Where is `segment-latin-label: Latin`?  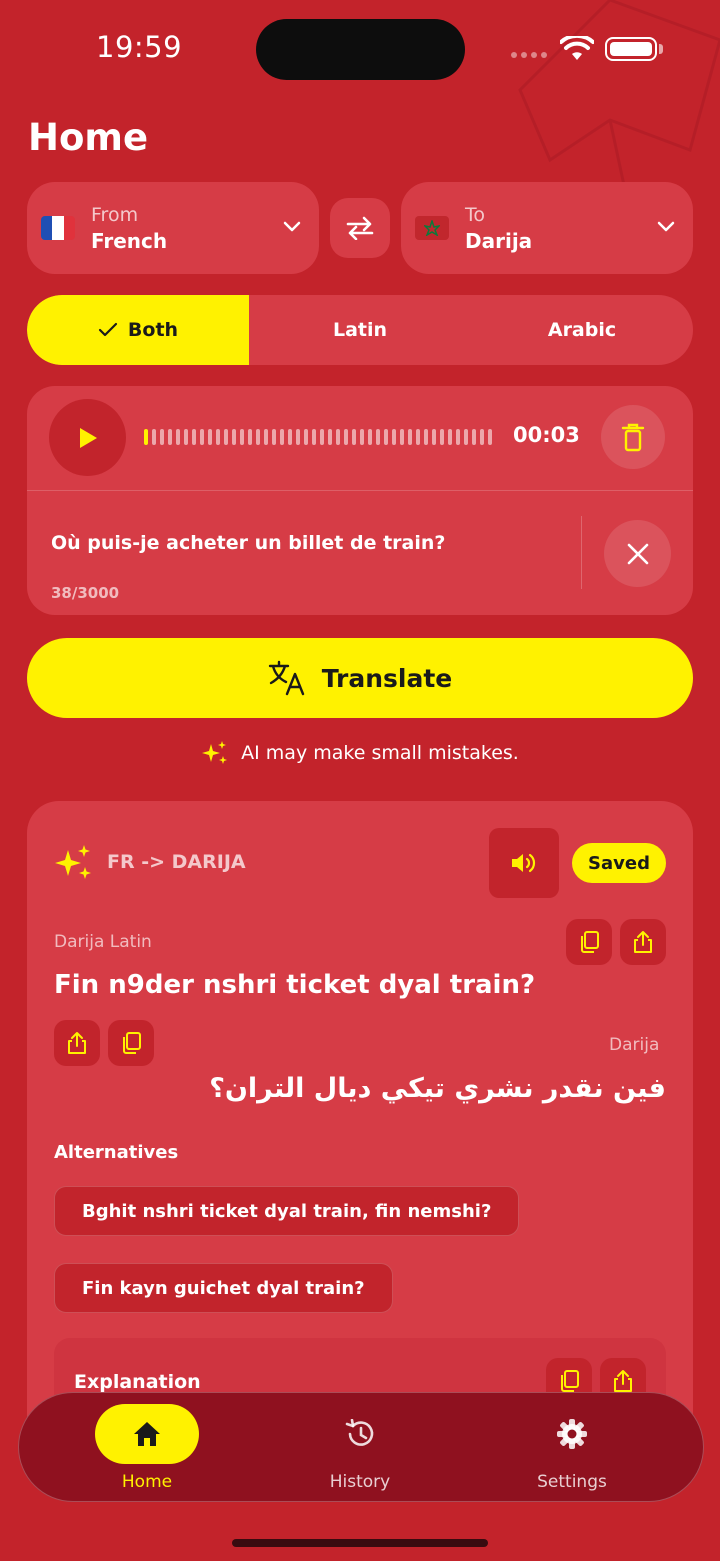
segment-latin-label: Latin is located at coordinates (360, 330).